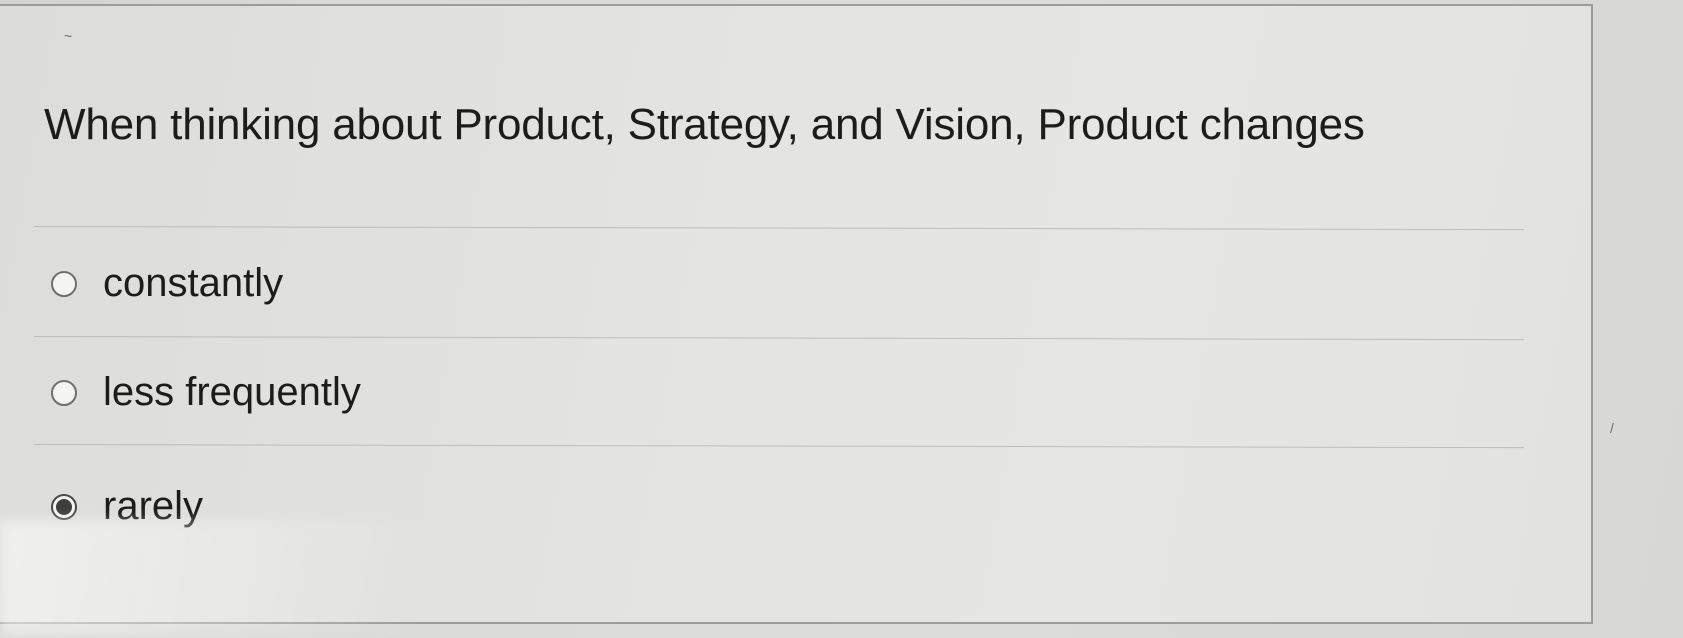 The width and height of the screenshot is (1683, 638). I want to click on scratch-mark-icon: ~, so click(68, 36).